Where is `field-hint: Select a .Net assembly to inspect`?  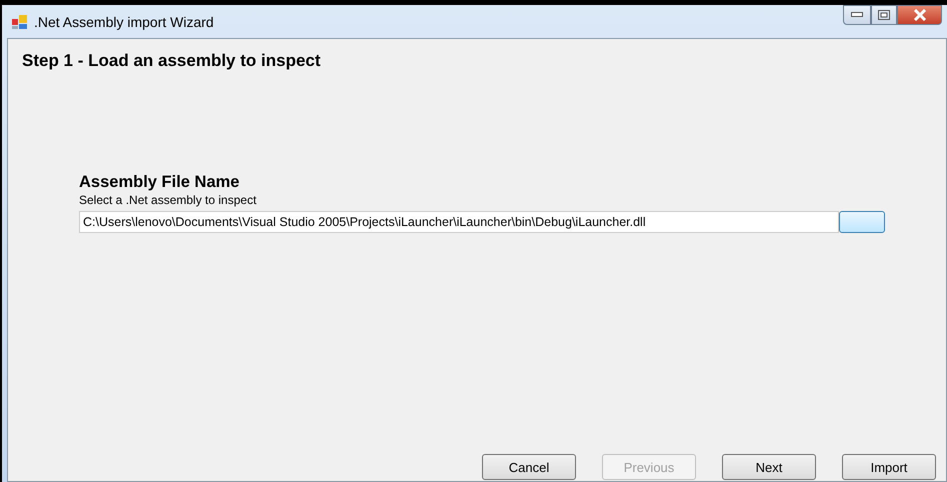
field-hint: Select a .Net assembly to inspect is located at coordinates (168, 200).